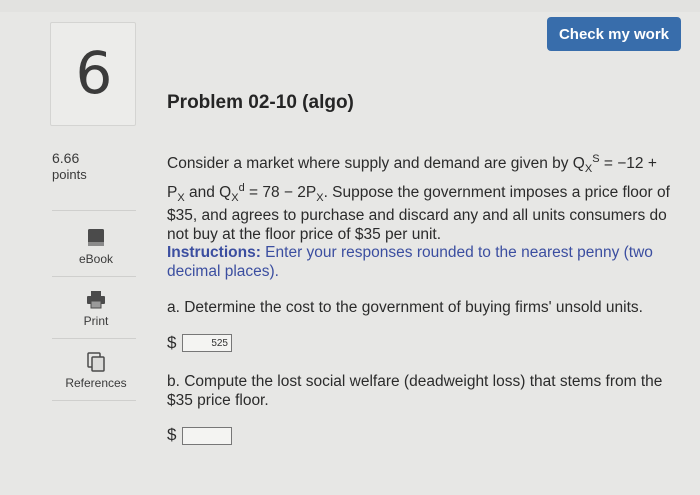  What do you see at coordinates (614, 34) in the screenshot?
I see `check-my-work-button: Check my work` at bounding box center [614, 34].